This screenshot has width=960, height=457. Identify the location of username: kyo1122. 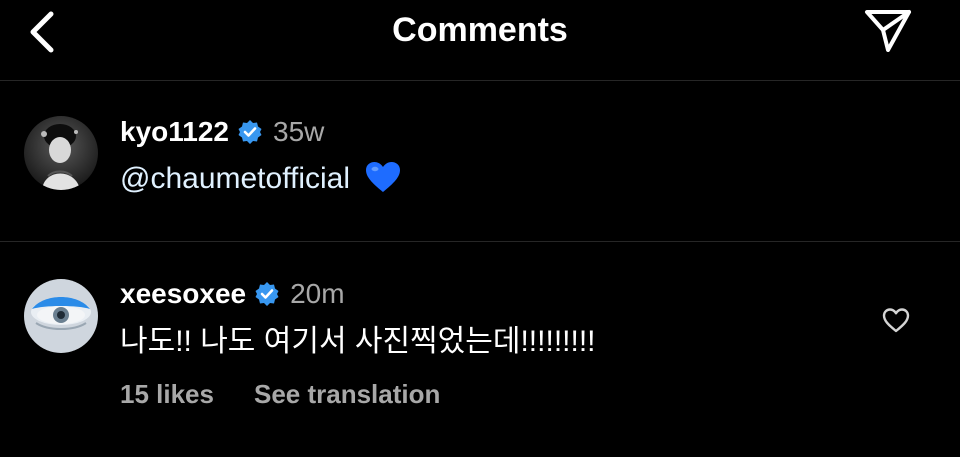
(174, 132).